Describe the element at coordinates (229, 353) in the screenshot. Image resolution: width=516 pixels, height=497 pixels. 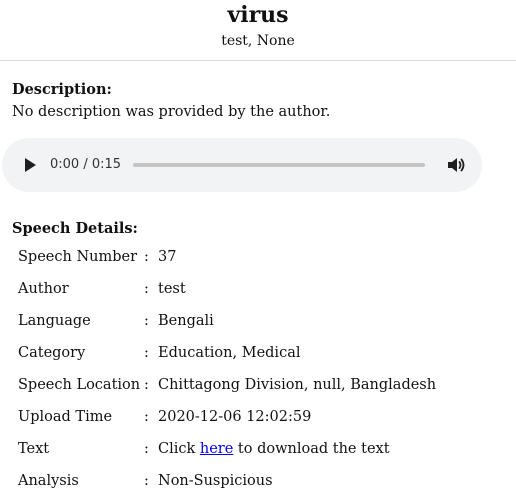
I see `detail-value: Education, Medical` at that location.